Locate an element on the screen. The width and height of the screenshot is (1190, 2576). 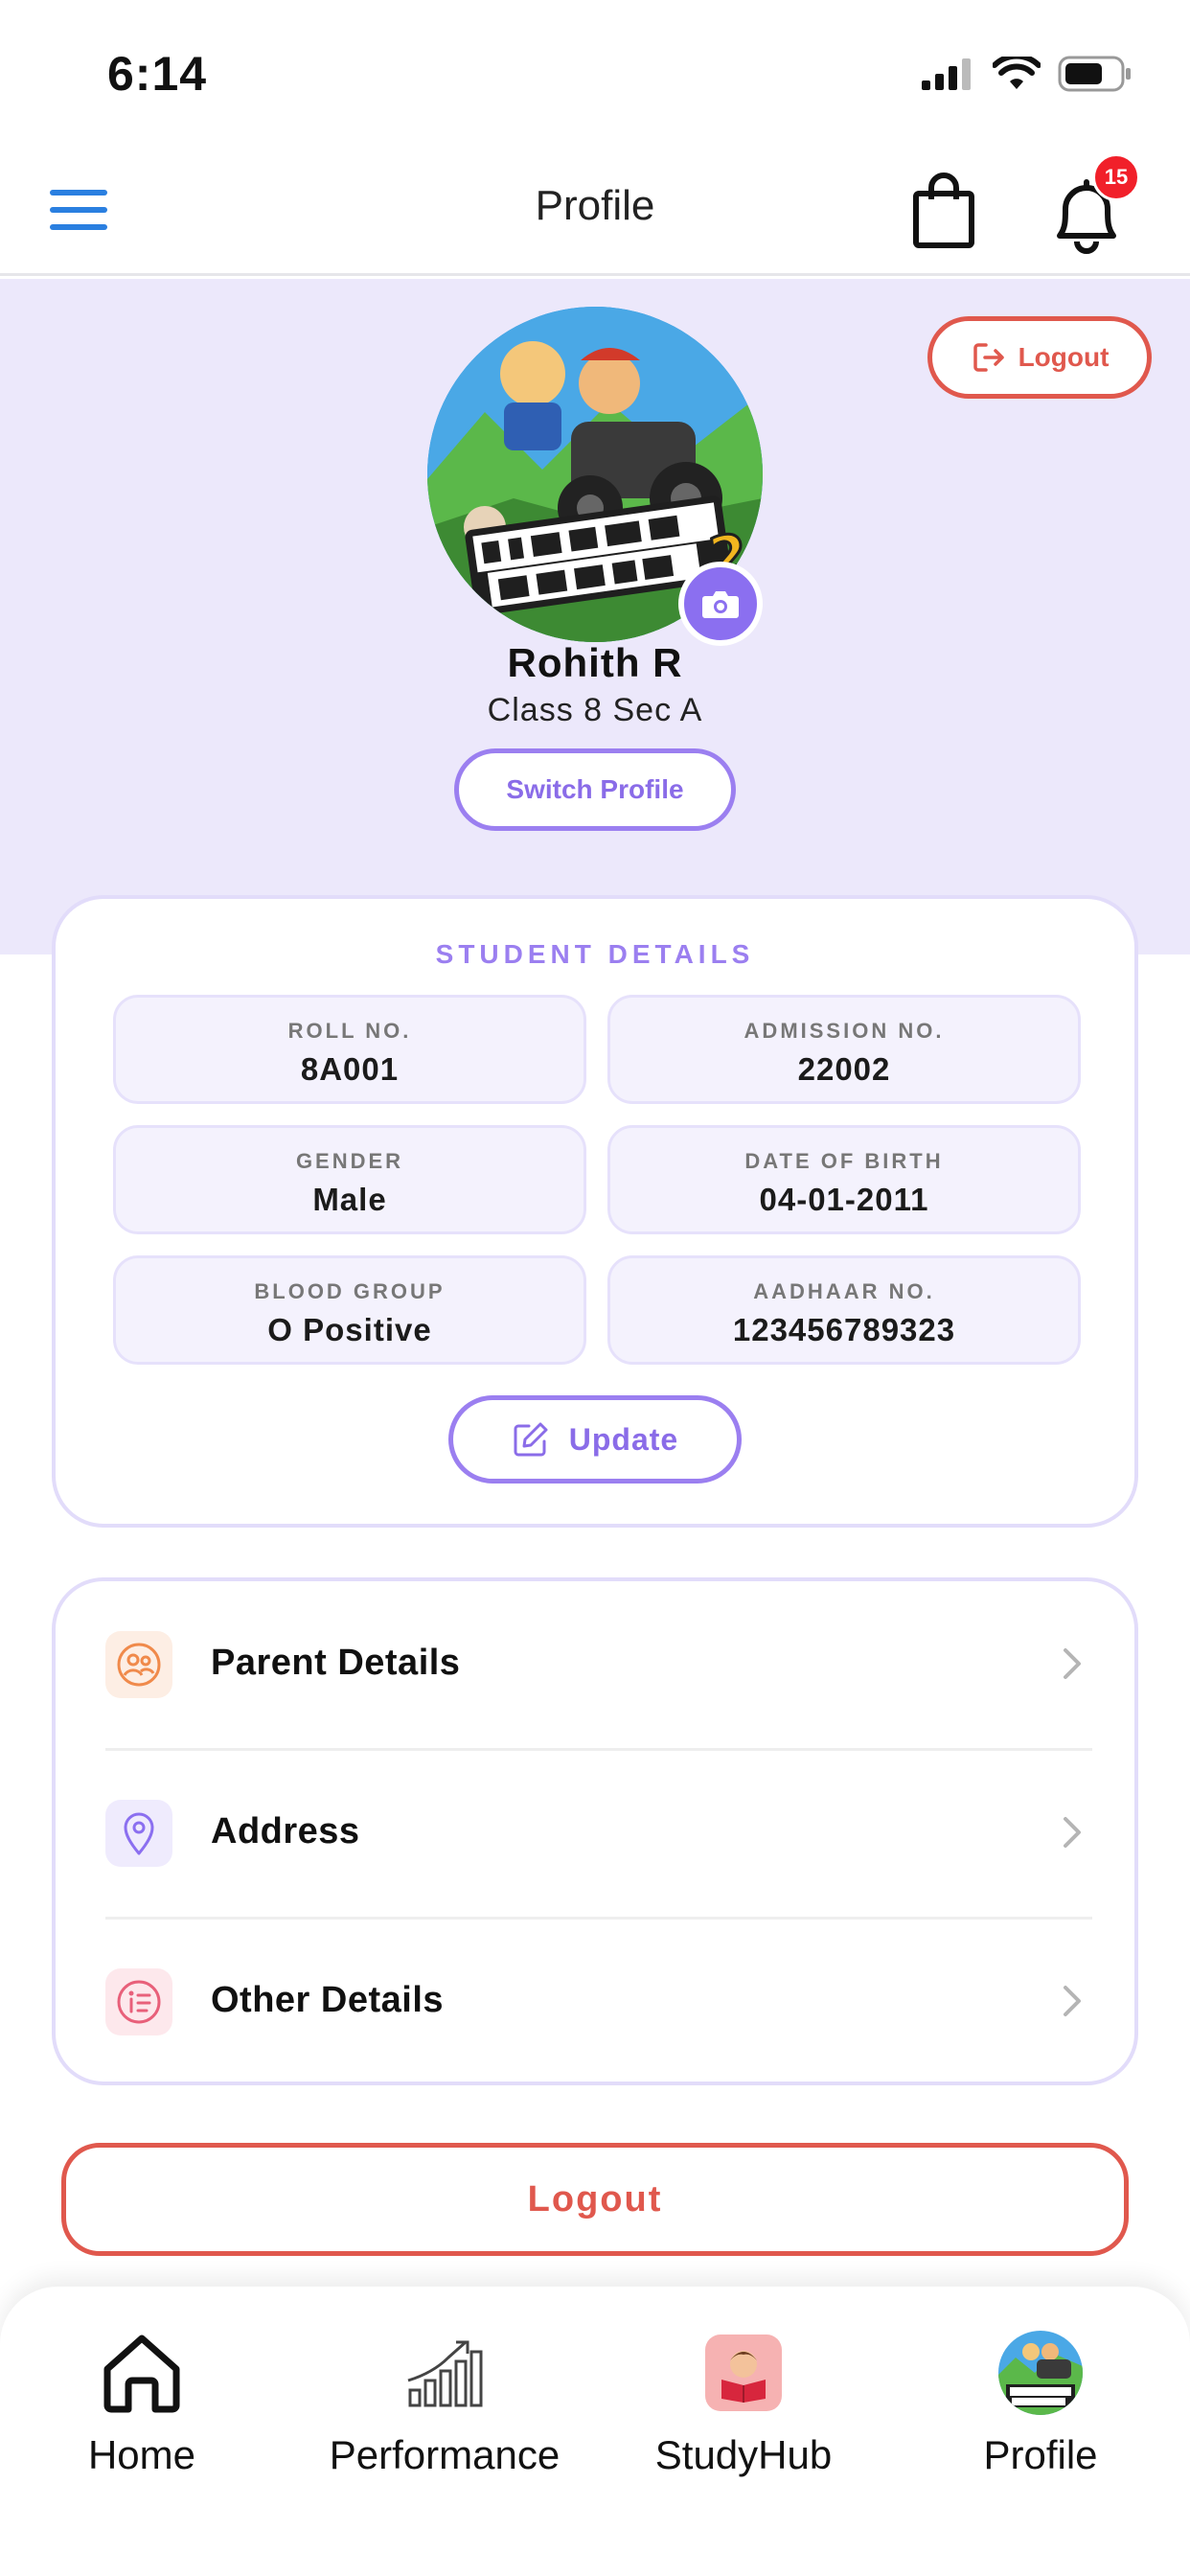
app-header: Profile is located at coordinates (595, 210).